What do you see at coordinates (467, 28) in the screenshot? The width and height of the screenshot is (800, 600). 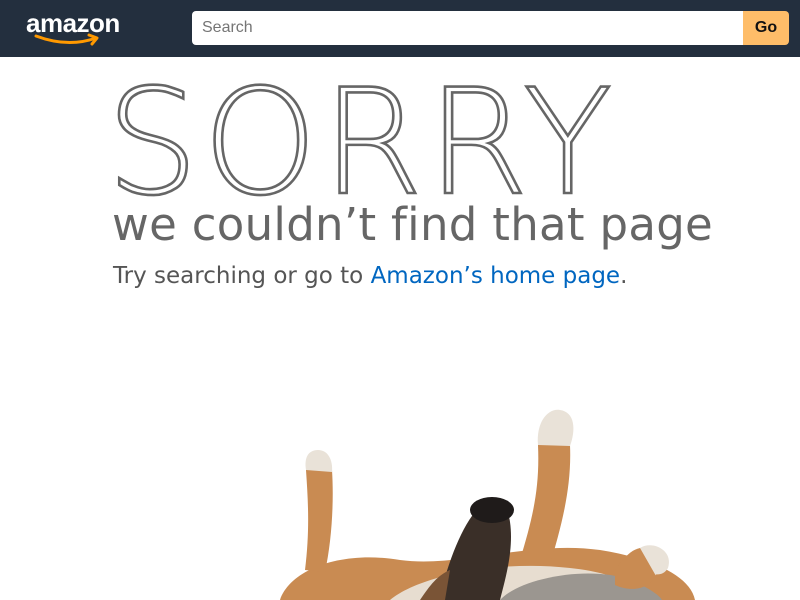 I see `search-input` at bounding box center [467, 28].